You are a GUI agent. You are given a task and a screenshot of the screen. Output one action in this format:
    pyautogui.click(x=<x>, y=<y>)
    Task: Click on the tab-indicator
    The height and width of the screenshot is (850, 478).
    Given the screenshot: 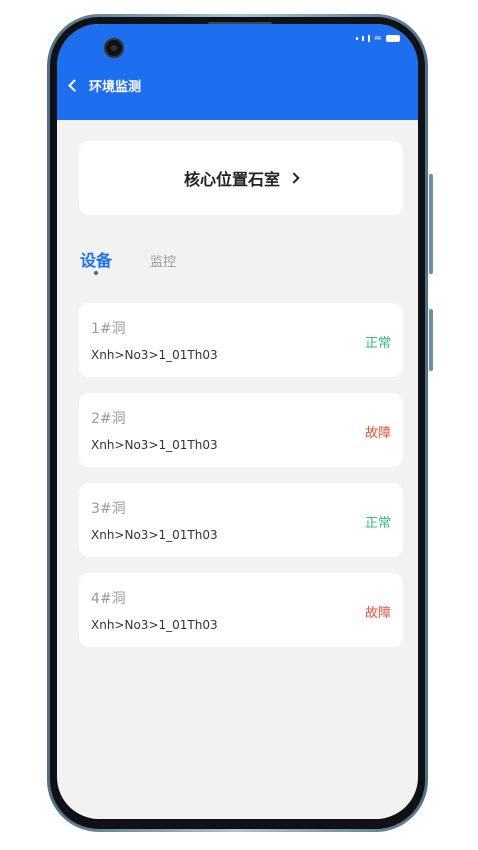 What is the action you would take?
    pyautogui.click(x=96, y=273)
    